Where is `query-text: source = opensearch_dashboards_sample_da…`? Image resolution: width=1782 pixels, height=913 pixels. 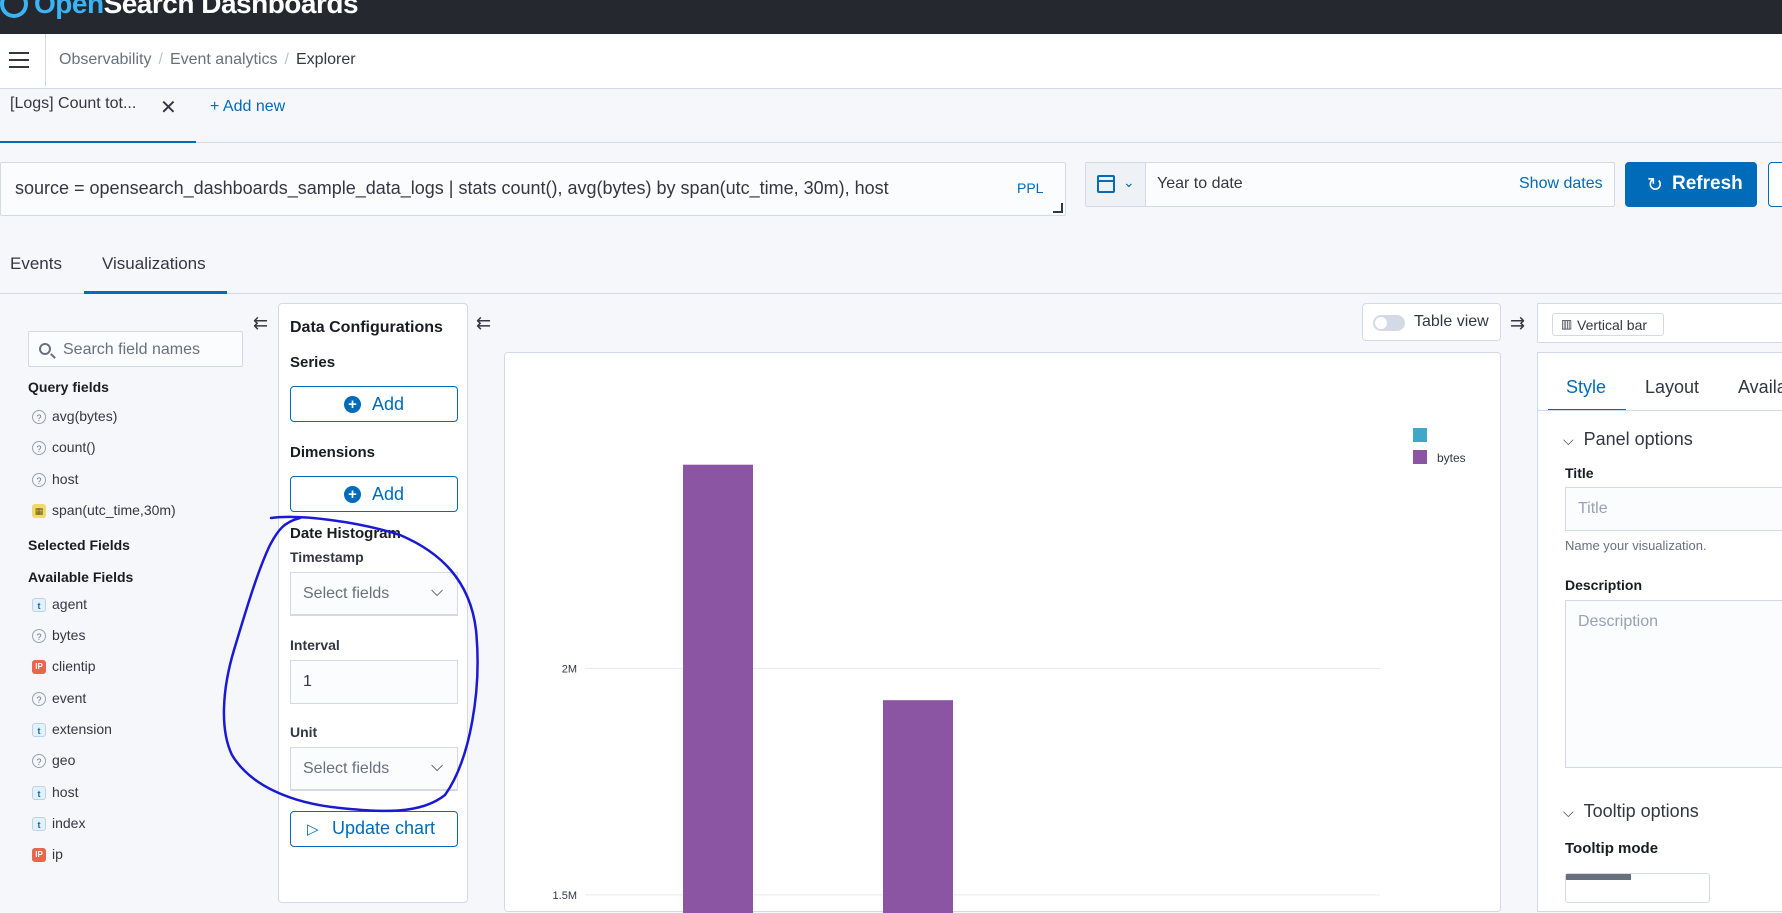 query-text: source = opensearch_dashboards_sample_da… is located at coordinates (452, 188).